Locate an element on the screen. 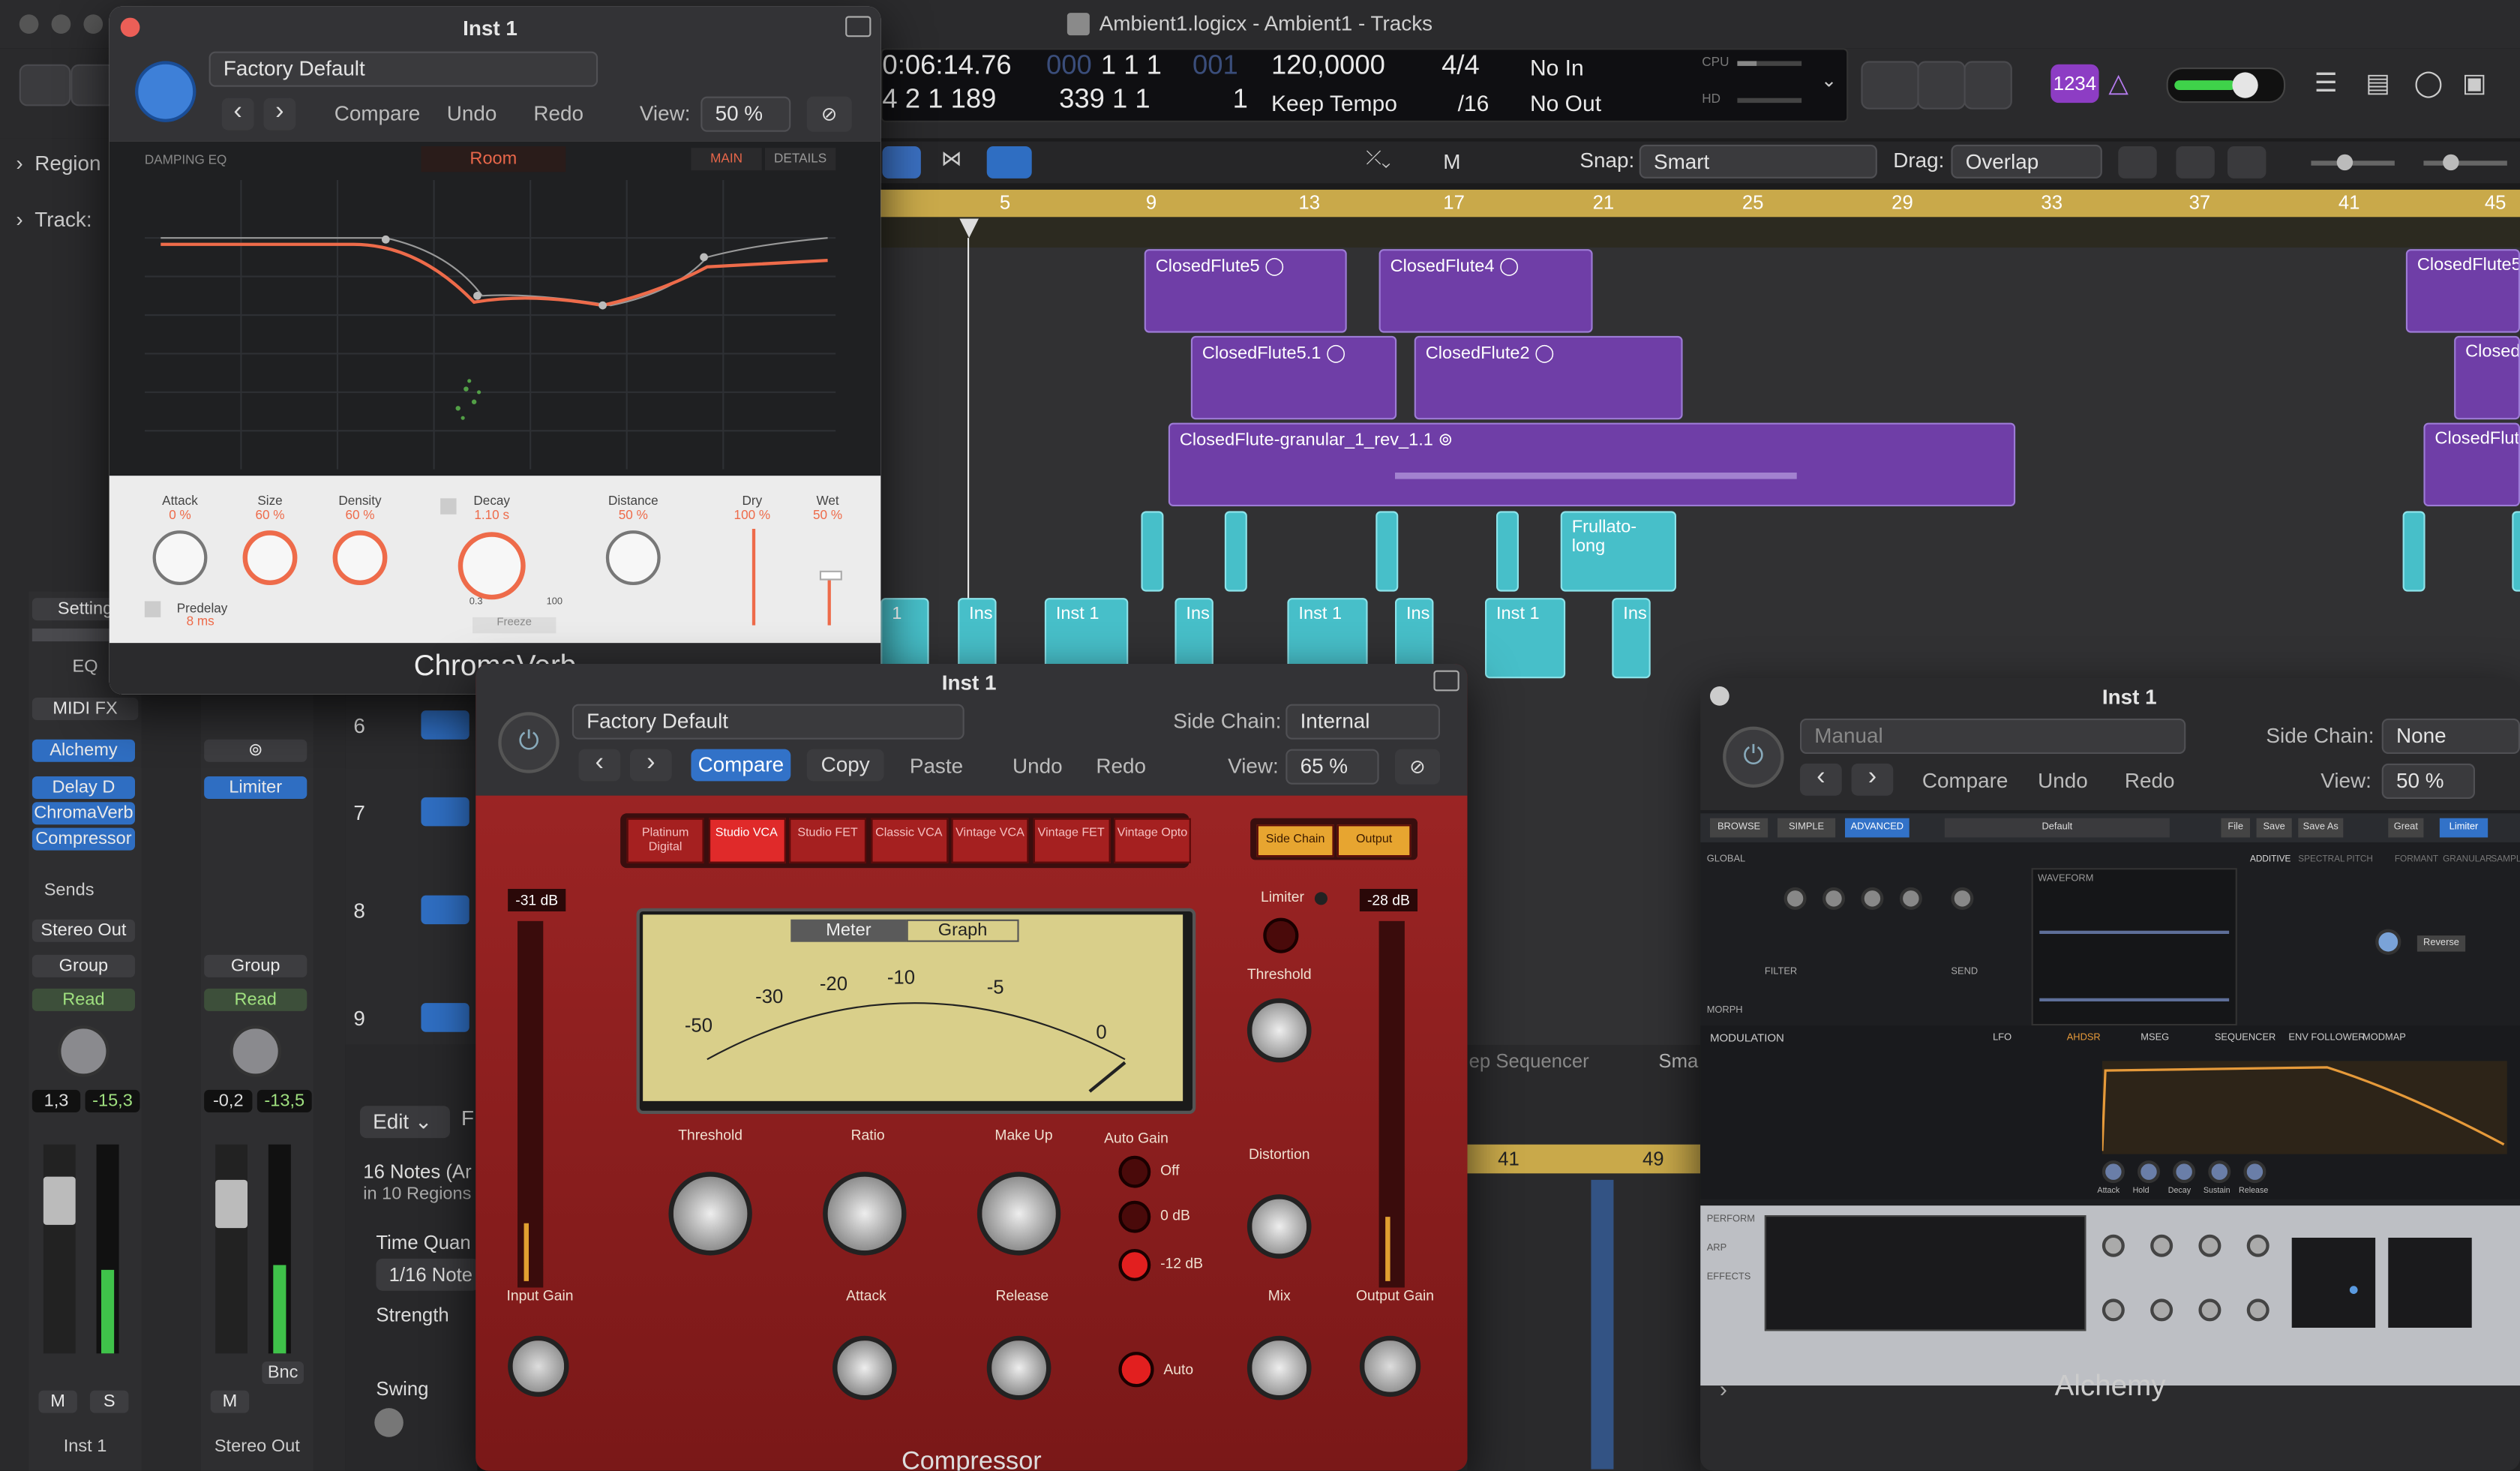 The height and width of the screenshot is (1471, 2520). mute-button: M is located at coordinates (57, 1401).